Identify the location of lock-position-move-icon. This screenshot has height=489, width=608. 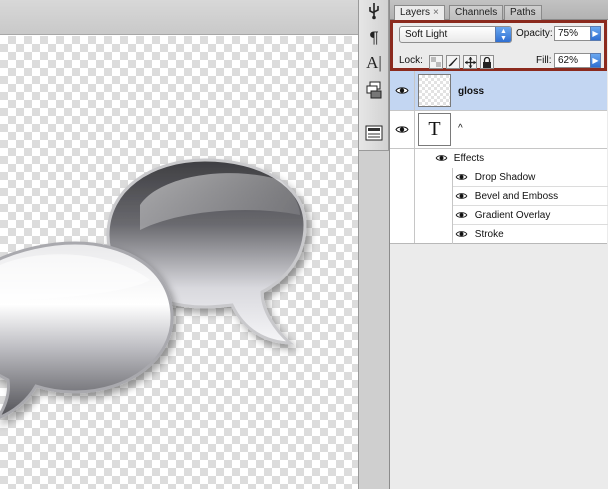
(470, 62).